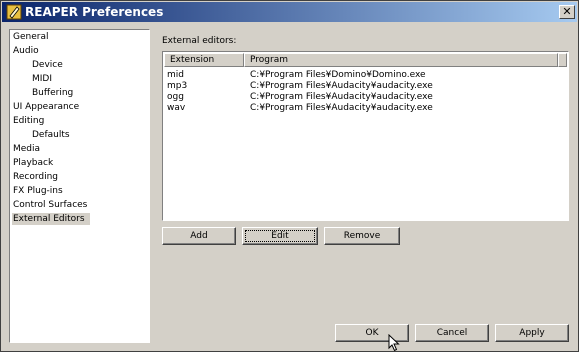  What do you see at coordinates (175, 75) in the screenshot?
I see `row-extension: mid` at bounding box center [175, 75].